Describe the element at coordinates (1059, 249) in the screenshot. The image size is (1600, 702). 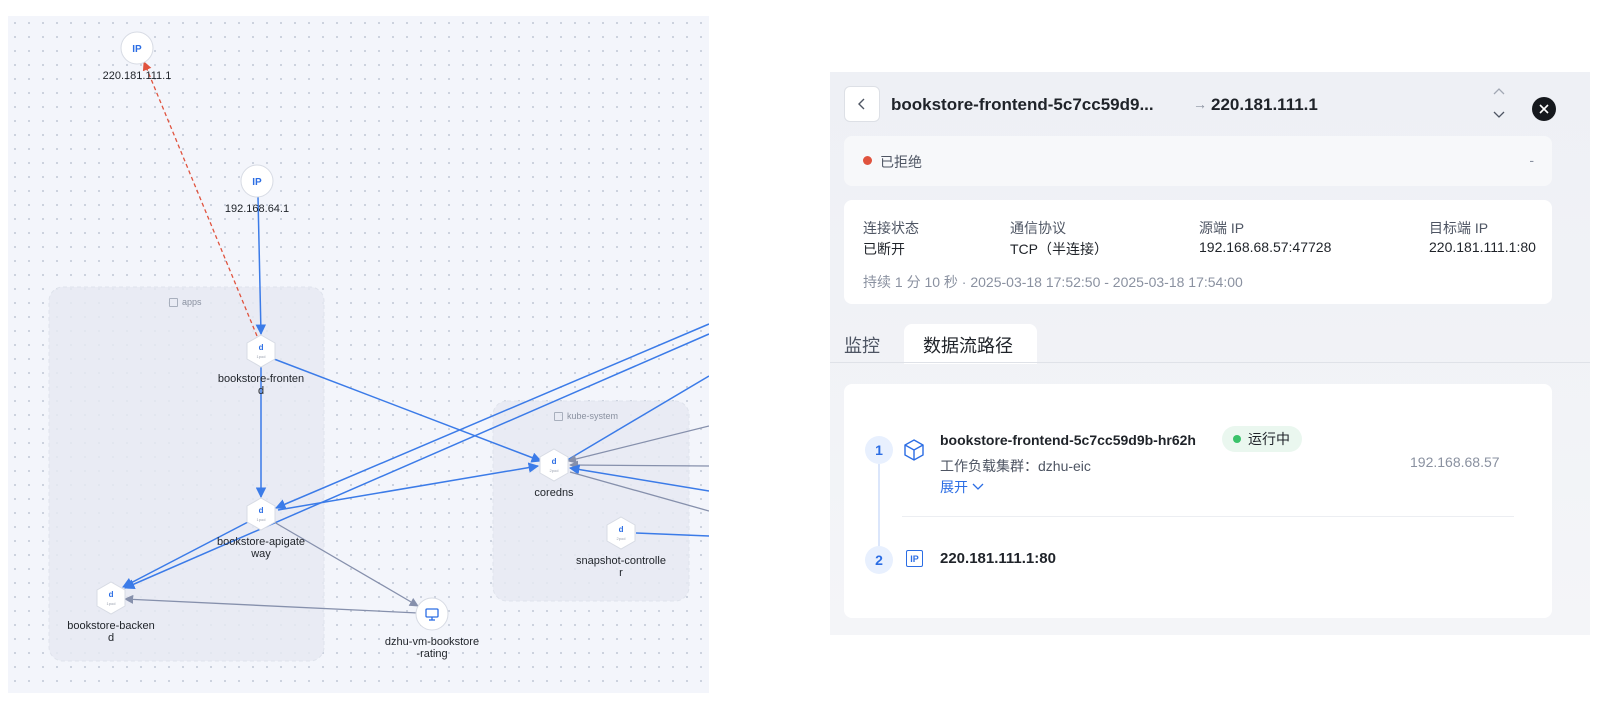
I see `protocol-value: TCP（半连接）` at that location.